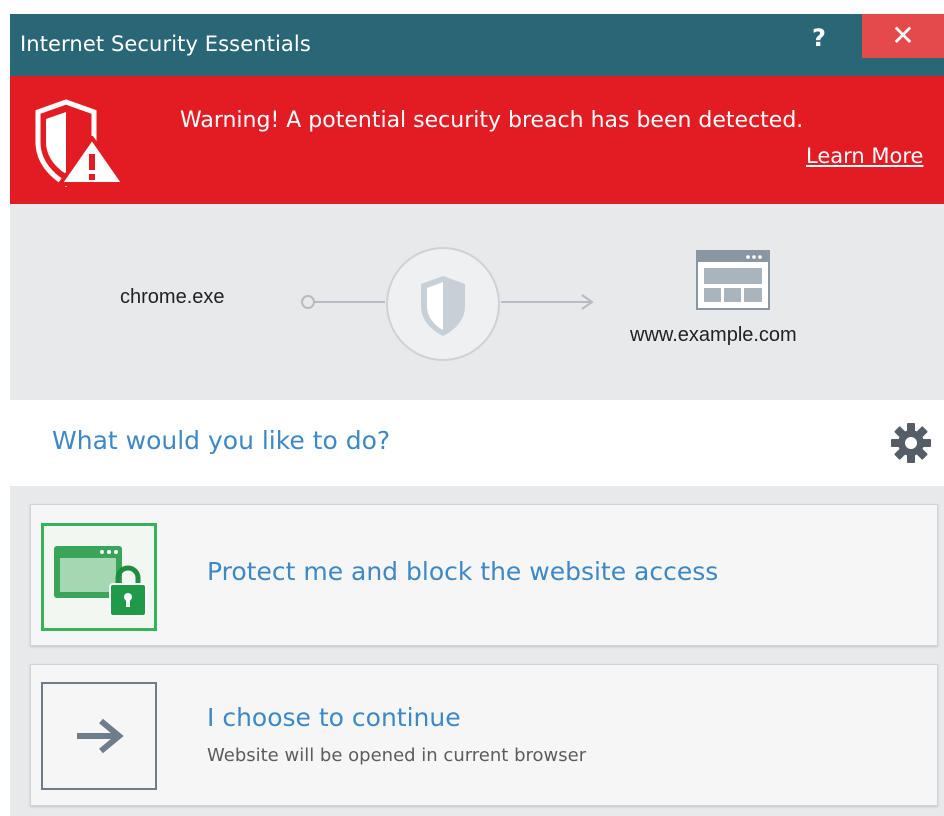 This screenshot has height=816, width=944. I want to click on browser-window-icon, so click(733, 280).